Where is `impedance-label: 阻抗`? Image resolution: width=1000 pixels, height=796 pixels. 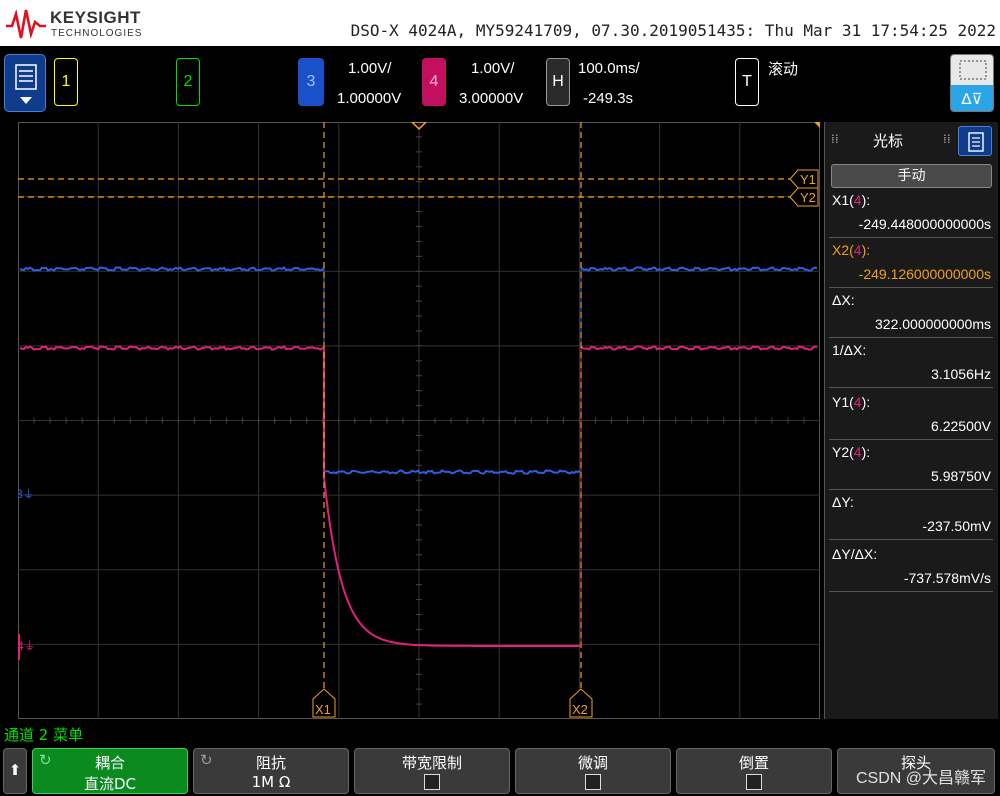 impedance-label: 阻抗 is located at coordinates (270, 763).